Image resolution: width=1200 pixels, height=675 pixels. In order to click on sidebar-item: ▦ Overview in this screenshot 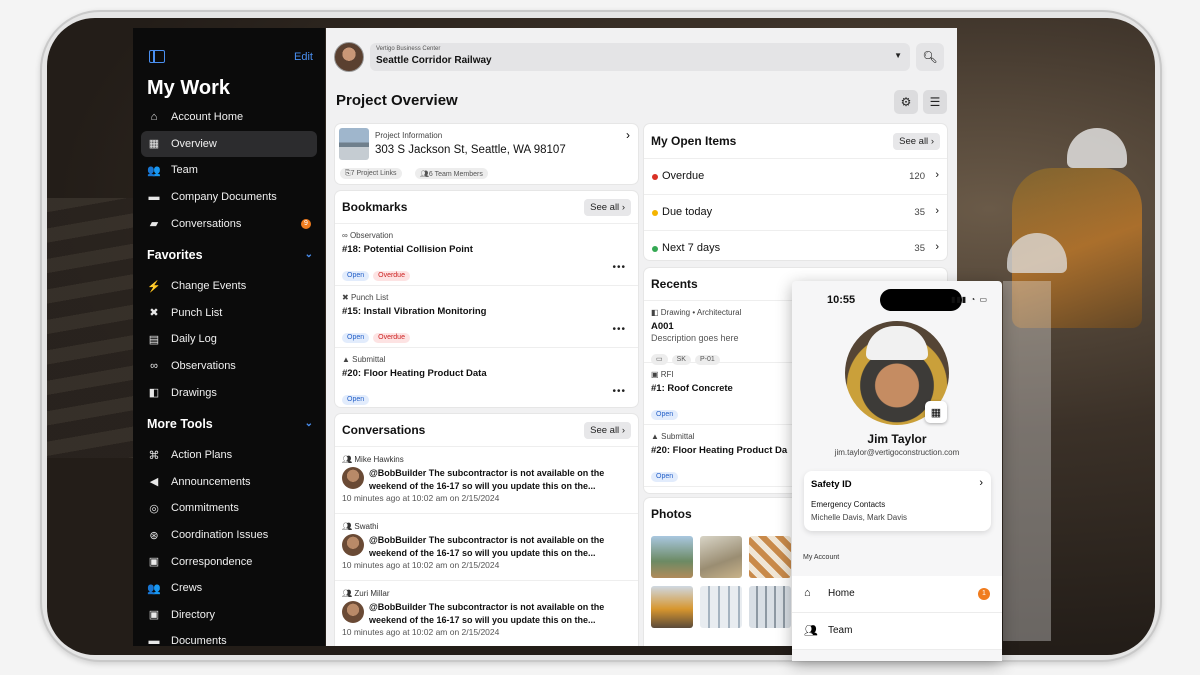, I will do `click(229, 144)`.